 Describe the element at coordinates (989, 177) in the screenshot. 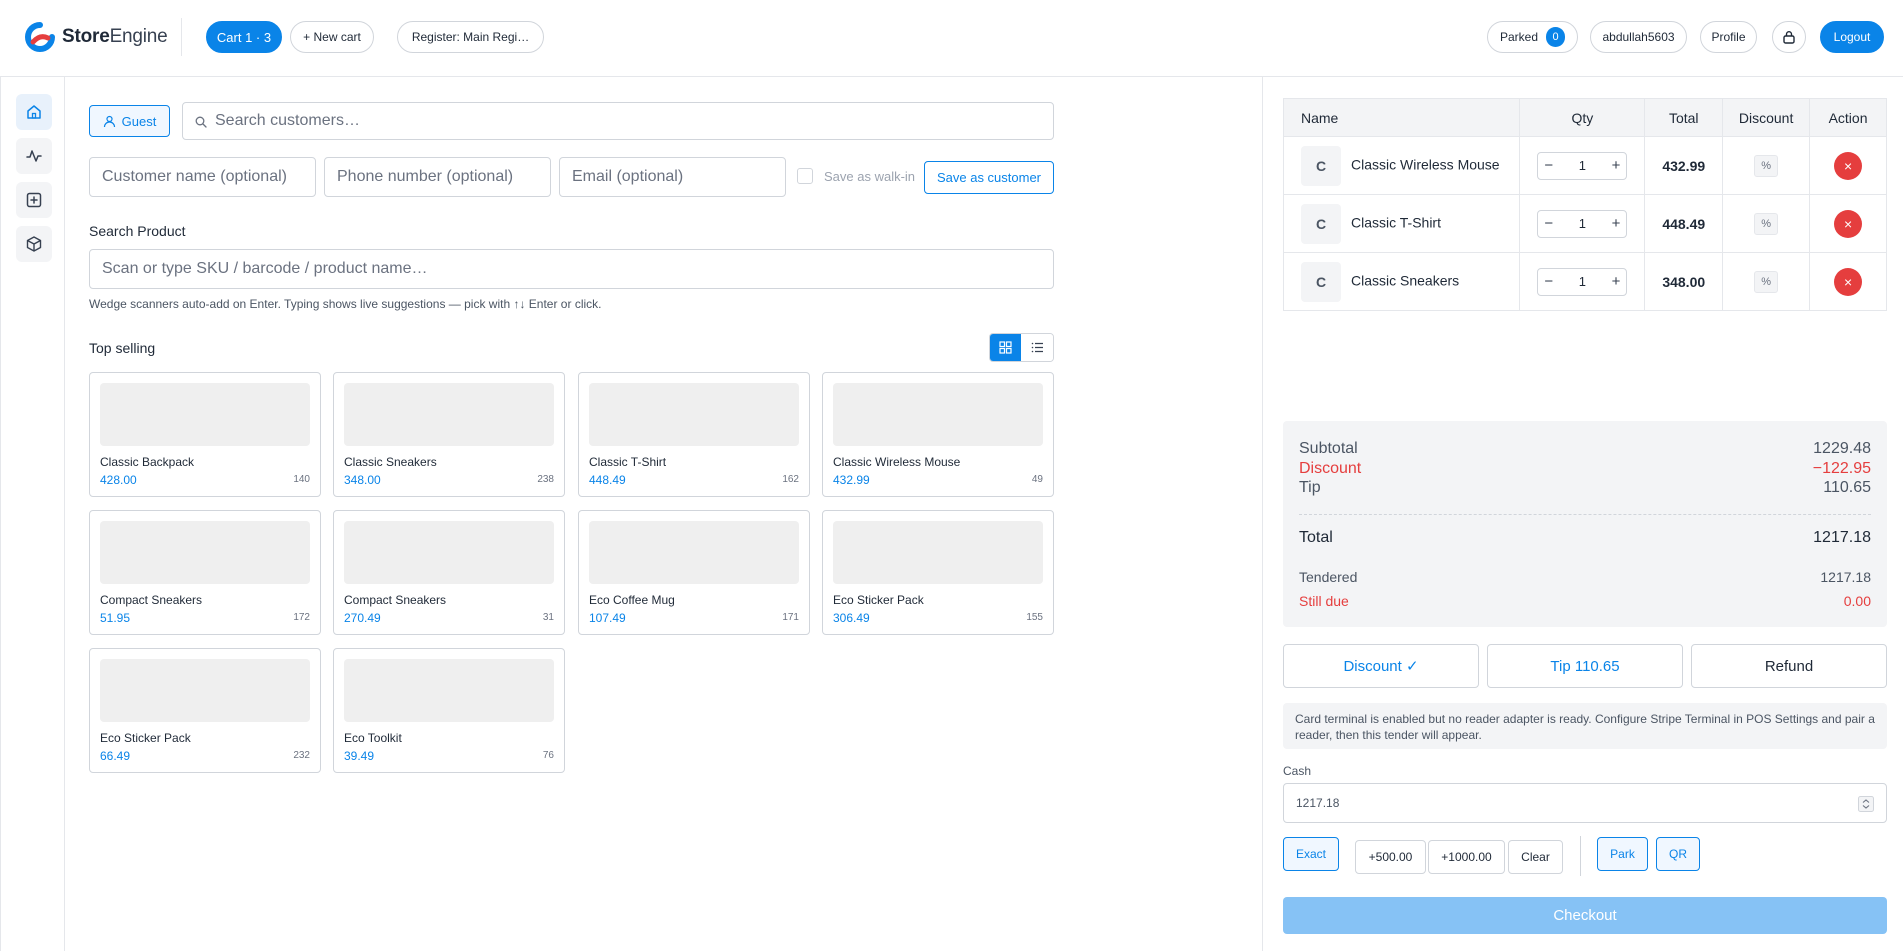

I see `save-customer-button: Save as customer` at that location.